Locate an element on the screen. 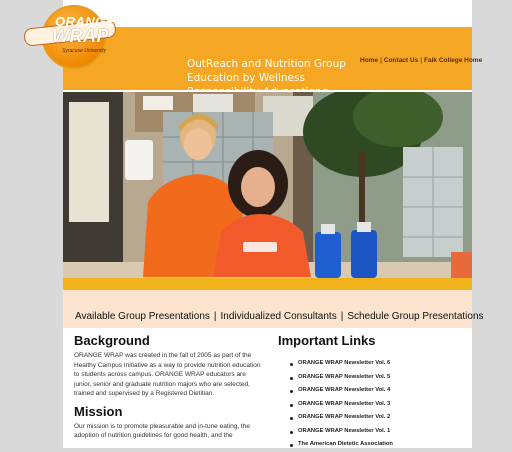  link-newsletter-vol-4: ORANGE WRAP Newsletter Vol. 4 is located at coordinates (373, 391).